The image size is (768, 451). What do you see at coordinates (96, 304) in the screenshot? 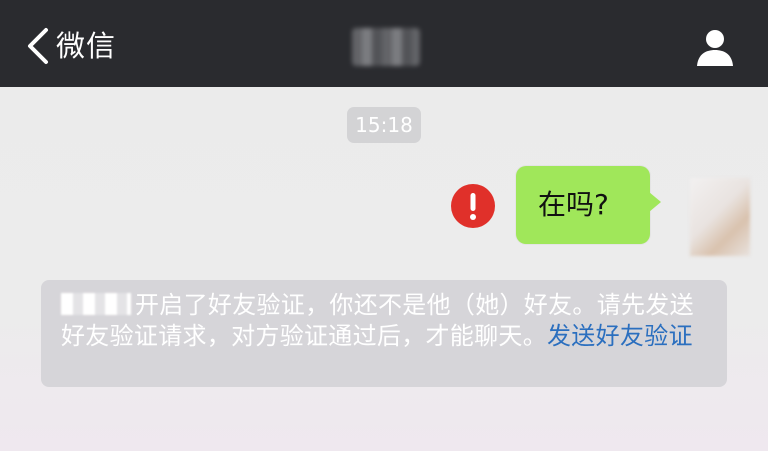
I see `masked-username` at bounding box center [96, 304].